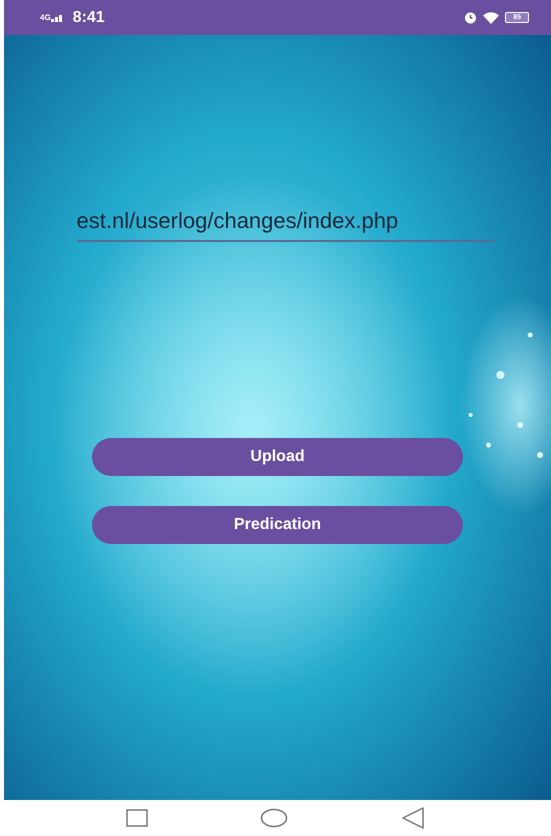 Image resolution: width=551 pixels, height=836 pixels. What do you see at coordinates (45, 17) in the screenshot?
I see `network-label: 4G` at bounding box center [45, 17].